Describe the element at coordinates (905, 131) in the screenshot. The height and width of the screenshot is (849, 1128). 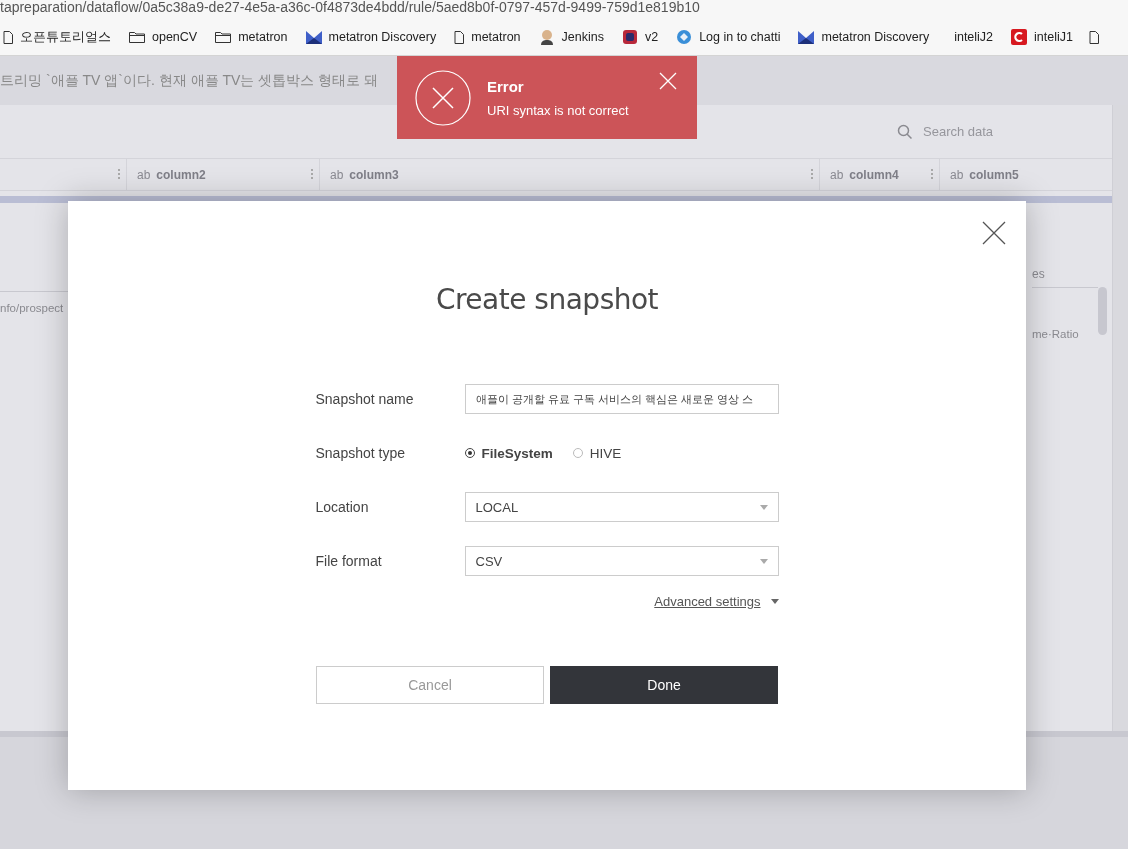
I see `search-icon` at that location.